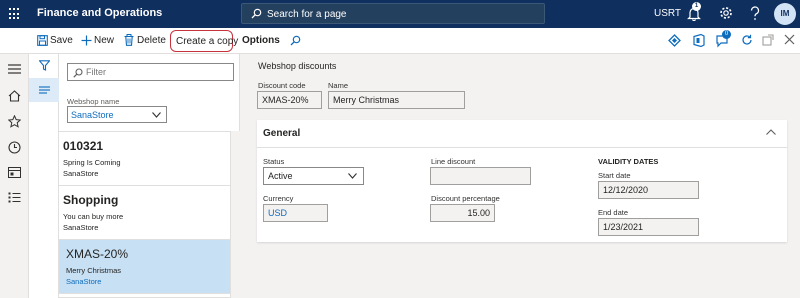 This screenshot has height=298, width=800. What do you see at coordinates (92, 162) in the screenshot?
I see `list-item-name: Spring Is Coming` at bounding box center [92, 162].